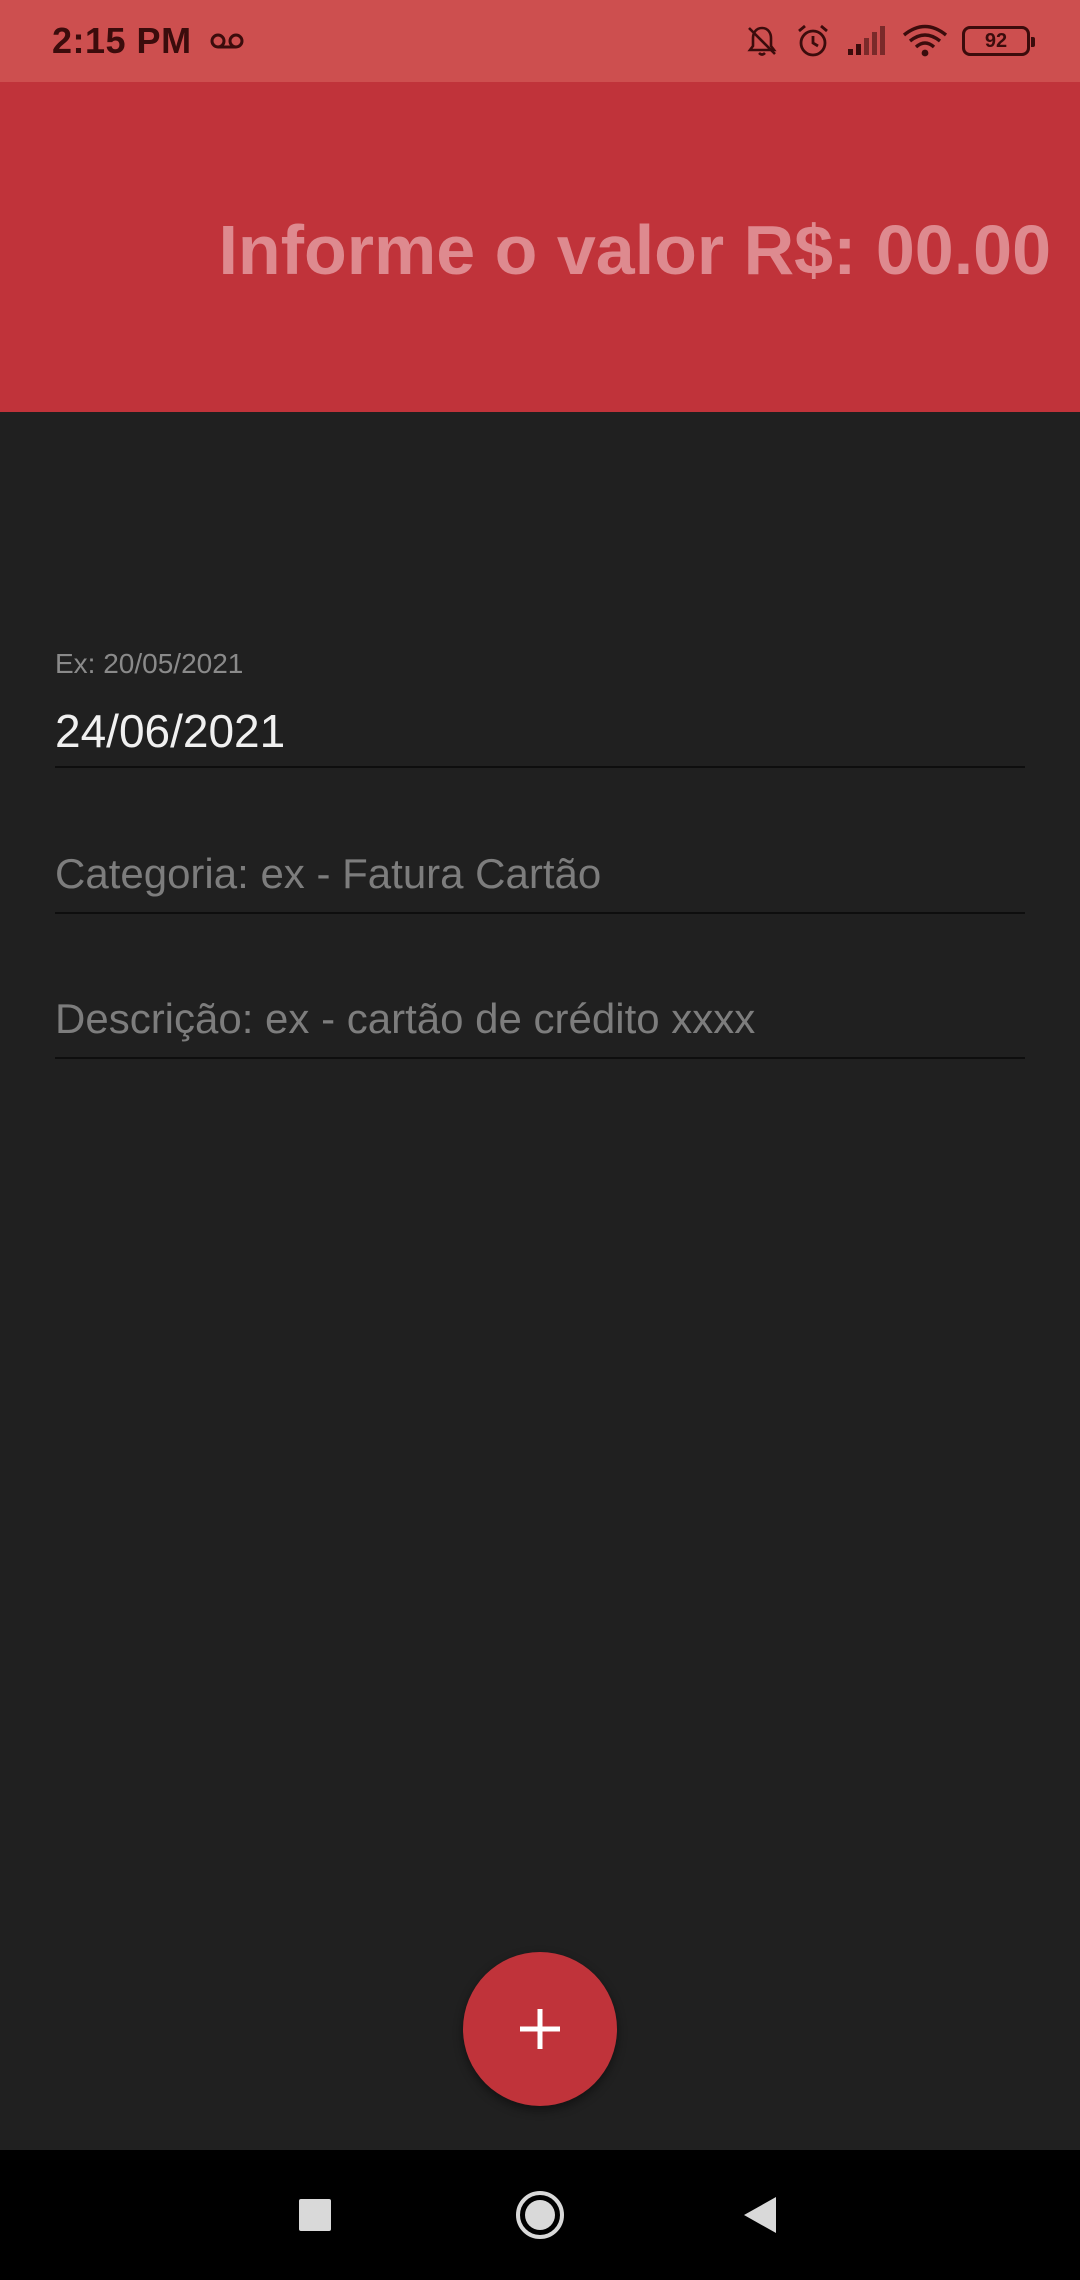 The height and width of the screenshot is (2280, 1080). I want to click on add-button, so click(540, 2029).